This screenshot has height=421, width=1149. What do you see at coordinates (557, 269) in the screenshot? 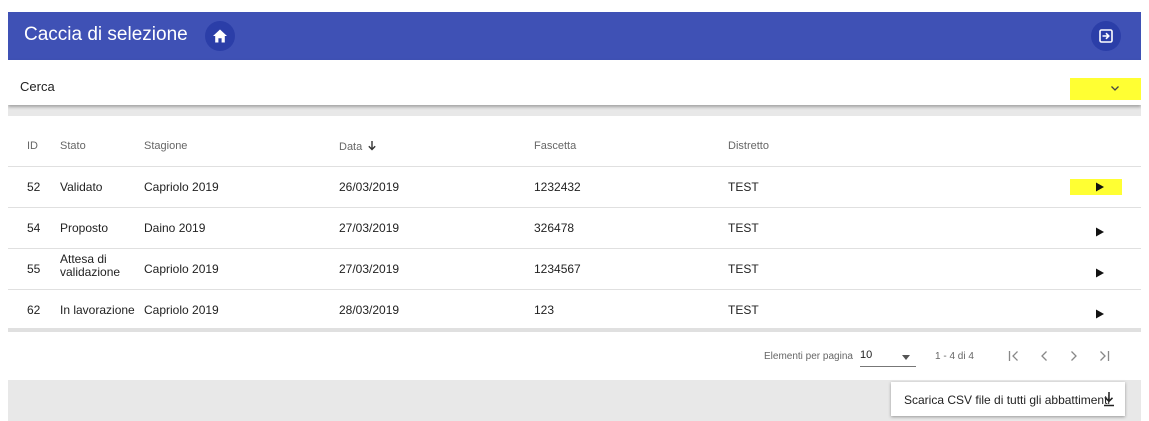
I see `cell-fascetta: 1234567` at bounding box center [557, 269].